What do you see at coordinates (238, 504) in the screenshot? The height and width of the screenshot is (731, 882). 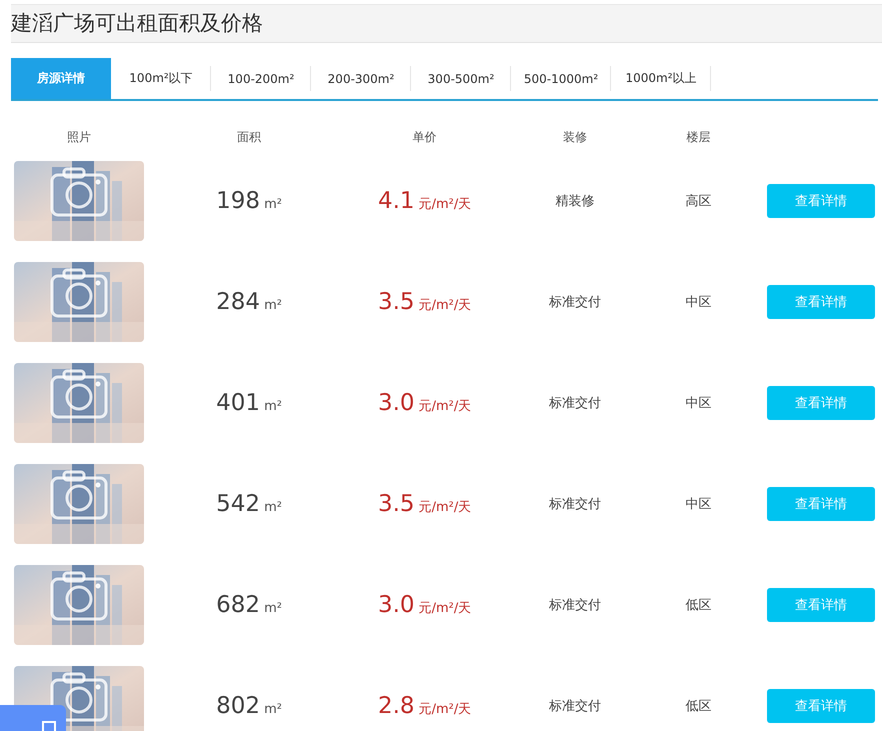 I see `area-value: 542` at bounding box center [238, 504].